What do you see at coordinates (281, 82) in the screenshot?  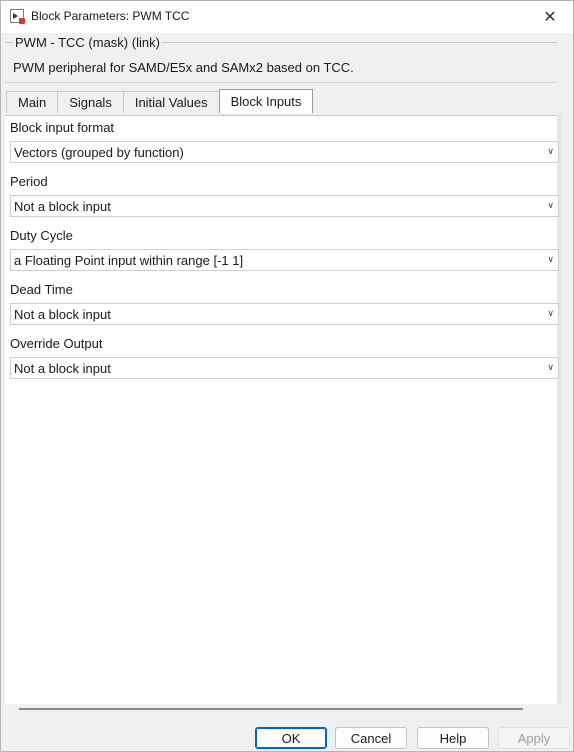 I see `divider` at bounding box center [281, 82].